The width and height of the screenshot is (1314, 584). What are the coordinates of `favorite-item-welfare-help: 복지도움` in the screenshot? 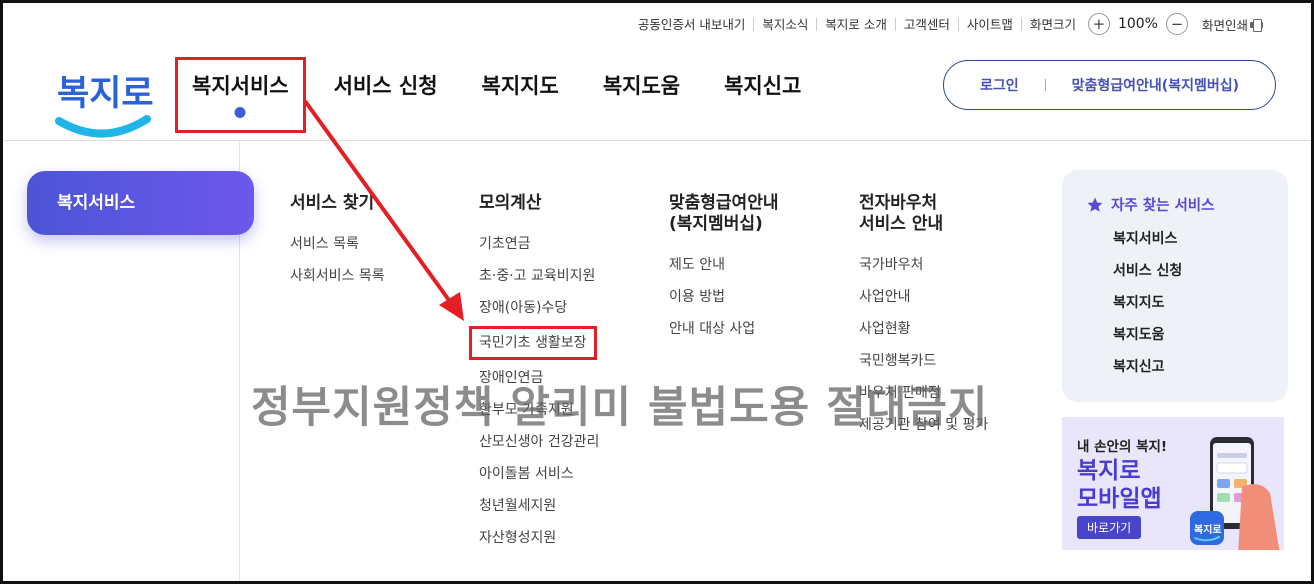 It's located at (1187, 335).